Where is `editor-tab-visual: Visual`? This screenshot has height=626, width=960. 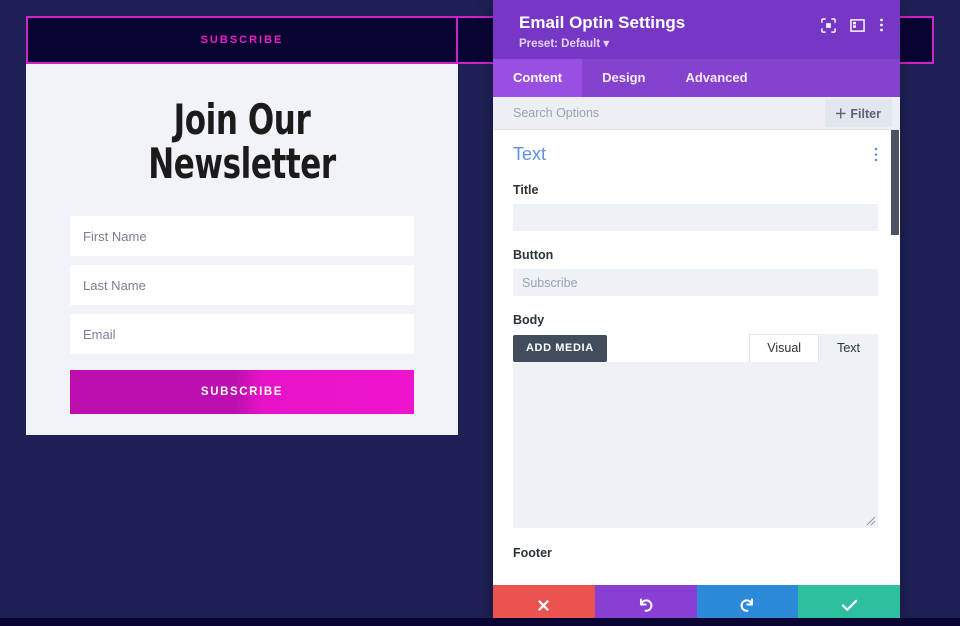
editor-tab-visual: Visual is located at coordinates (784, 348).